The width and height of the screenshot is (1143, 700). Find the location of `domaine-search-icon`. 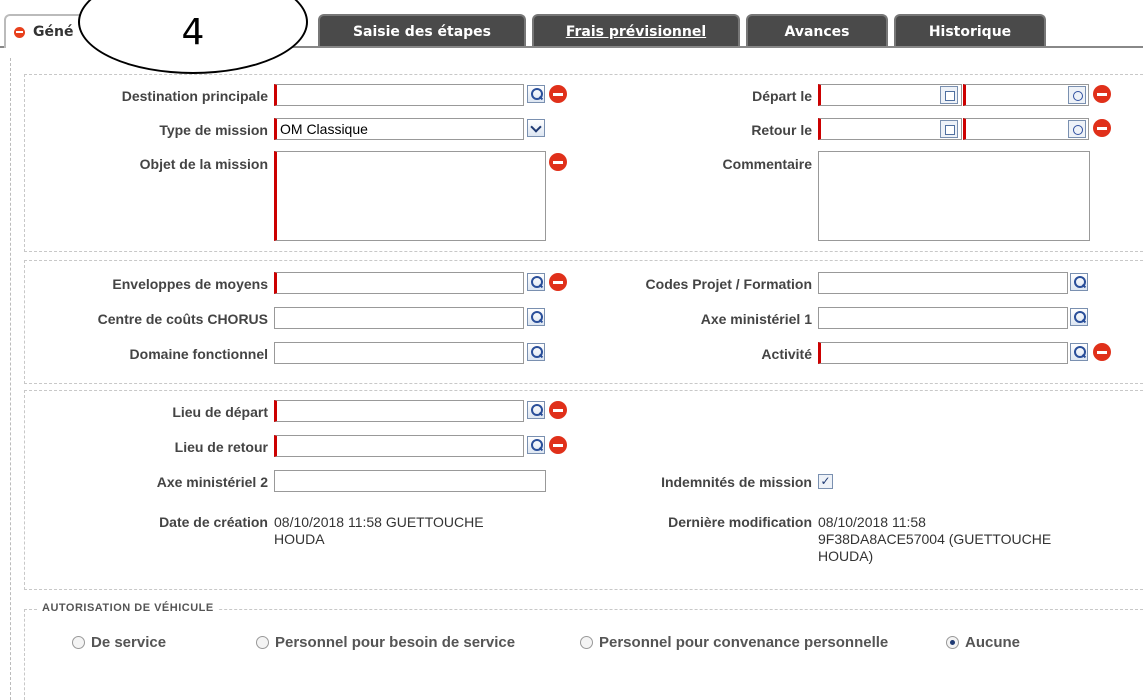

domaine-search-icon is located at coordinates (536, 352).